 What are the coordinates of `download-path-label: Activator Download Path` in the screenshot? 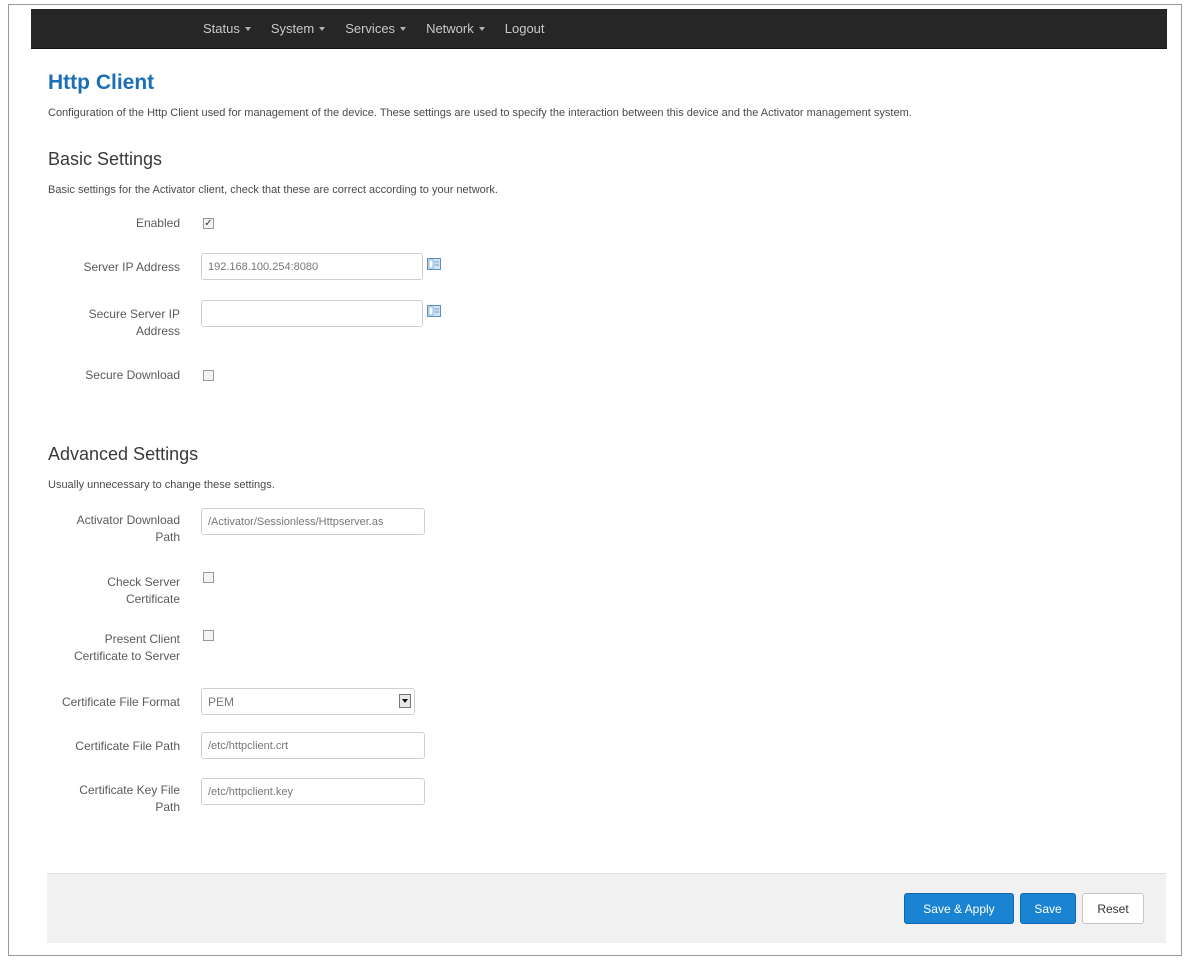 It's located at (128, 528).